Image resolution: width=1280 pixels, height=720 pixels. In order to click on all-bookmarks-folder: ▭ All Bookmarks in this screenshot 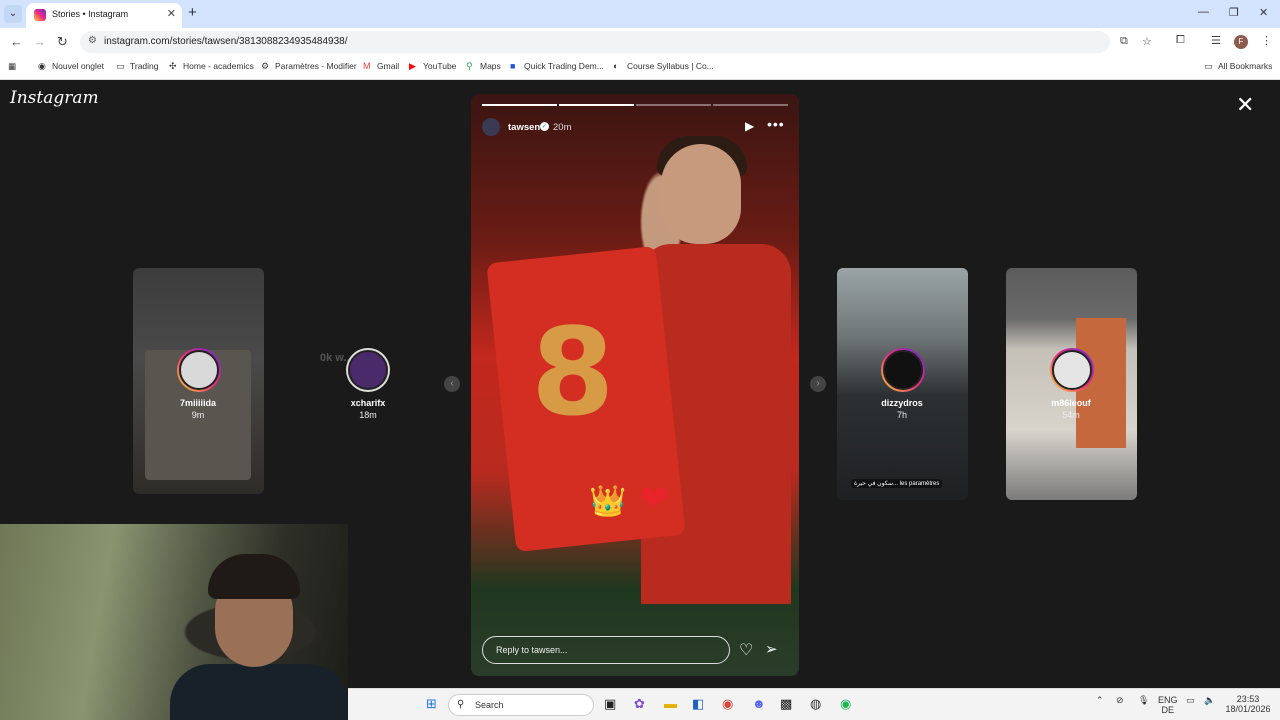, I will do `click(1238, 66)`.